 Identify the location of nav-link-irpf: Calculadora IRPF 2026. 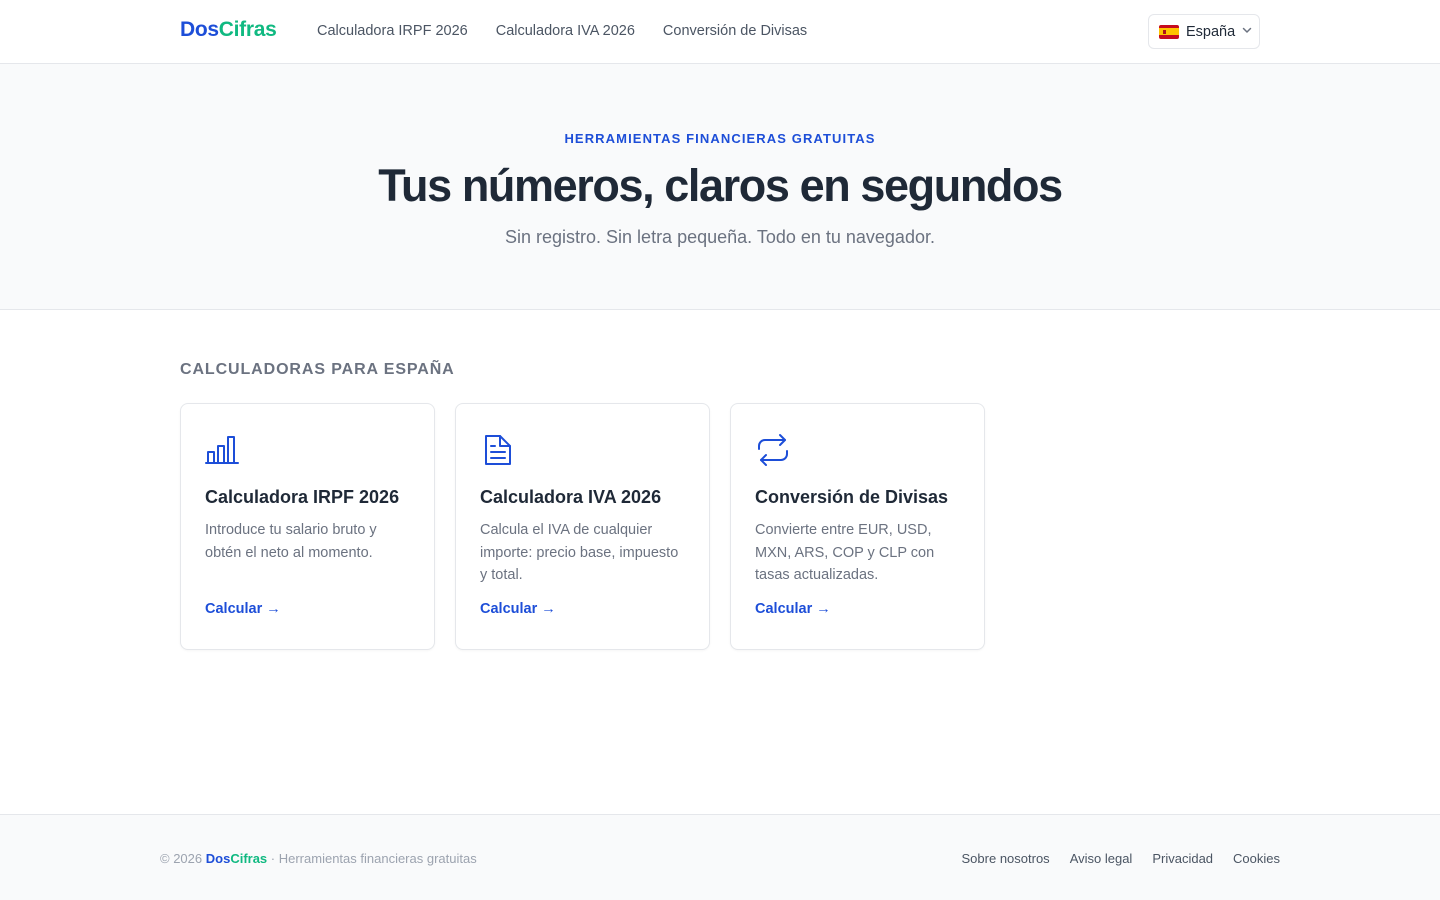
(392, 31).